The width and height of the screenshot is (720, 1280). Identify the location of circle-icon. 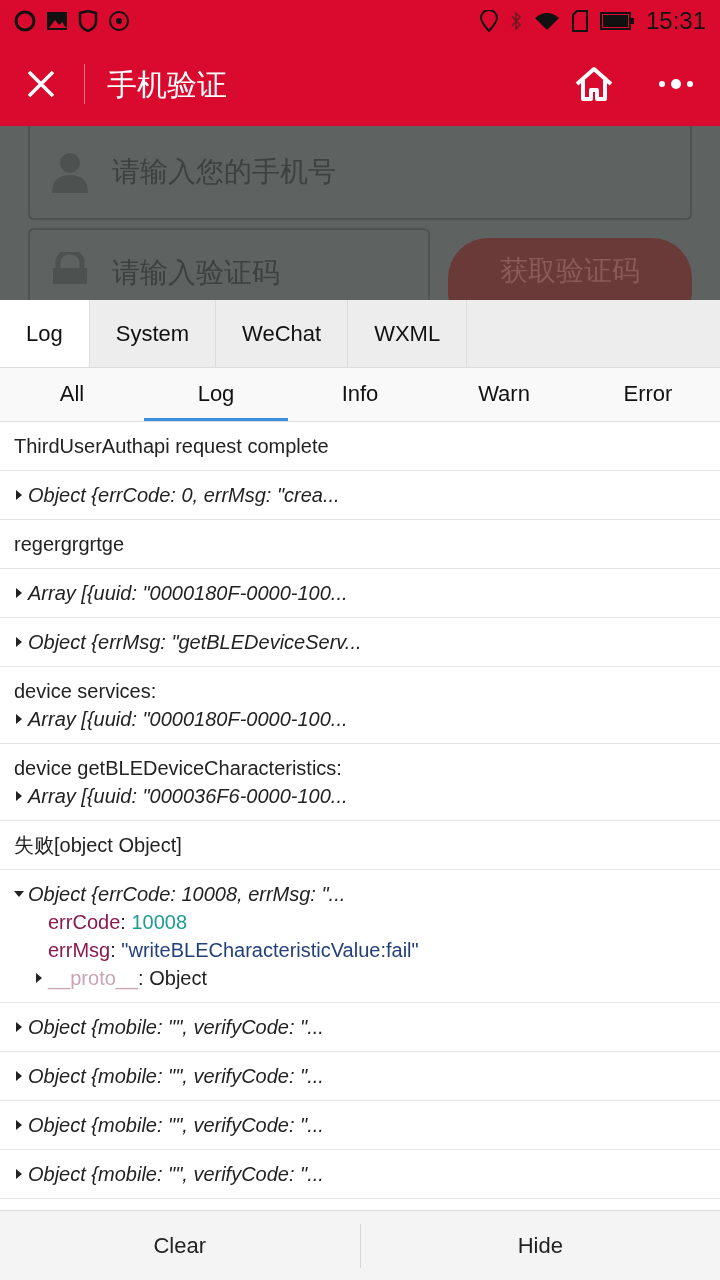
(119, 21).